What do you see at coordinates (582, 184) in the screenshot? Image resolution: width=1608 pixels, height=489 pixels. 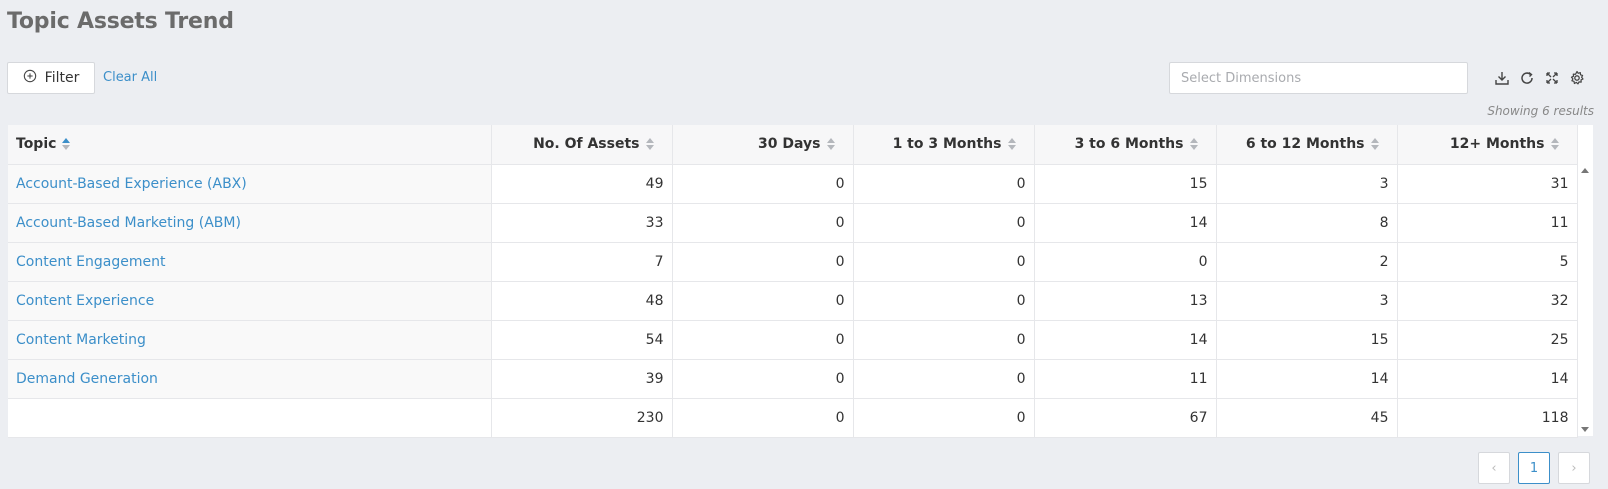 I see `table-cell: 49` at bounding box center [582, 184].